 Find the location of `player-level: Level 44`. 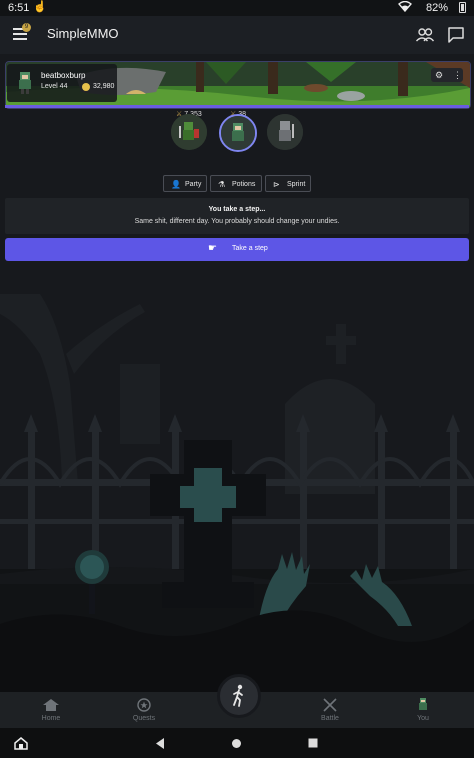

player-level: Level 44 is located at coordinates (54, 86).